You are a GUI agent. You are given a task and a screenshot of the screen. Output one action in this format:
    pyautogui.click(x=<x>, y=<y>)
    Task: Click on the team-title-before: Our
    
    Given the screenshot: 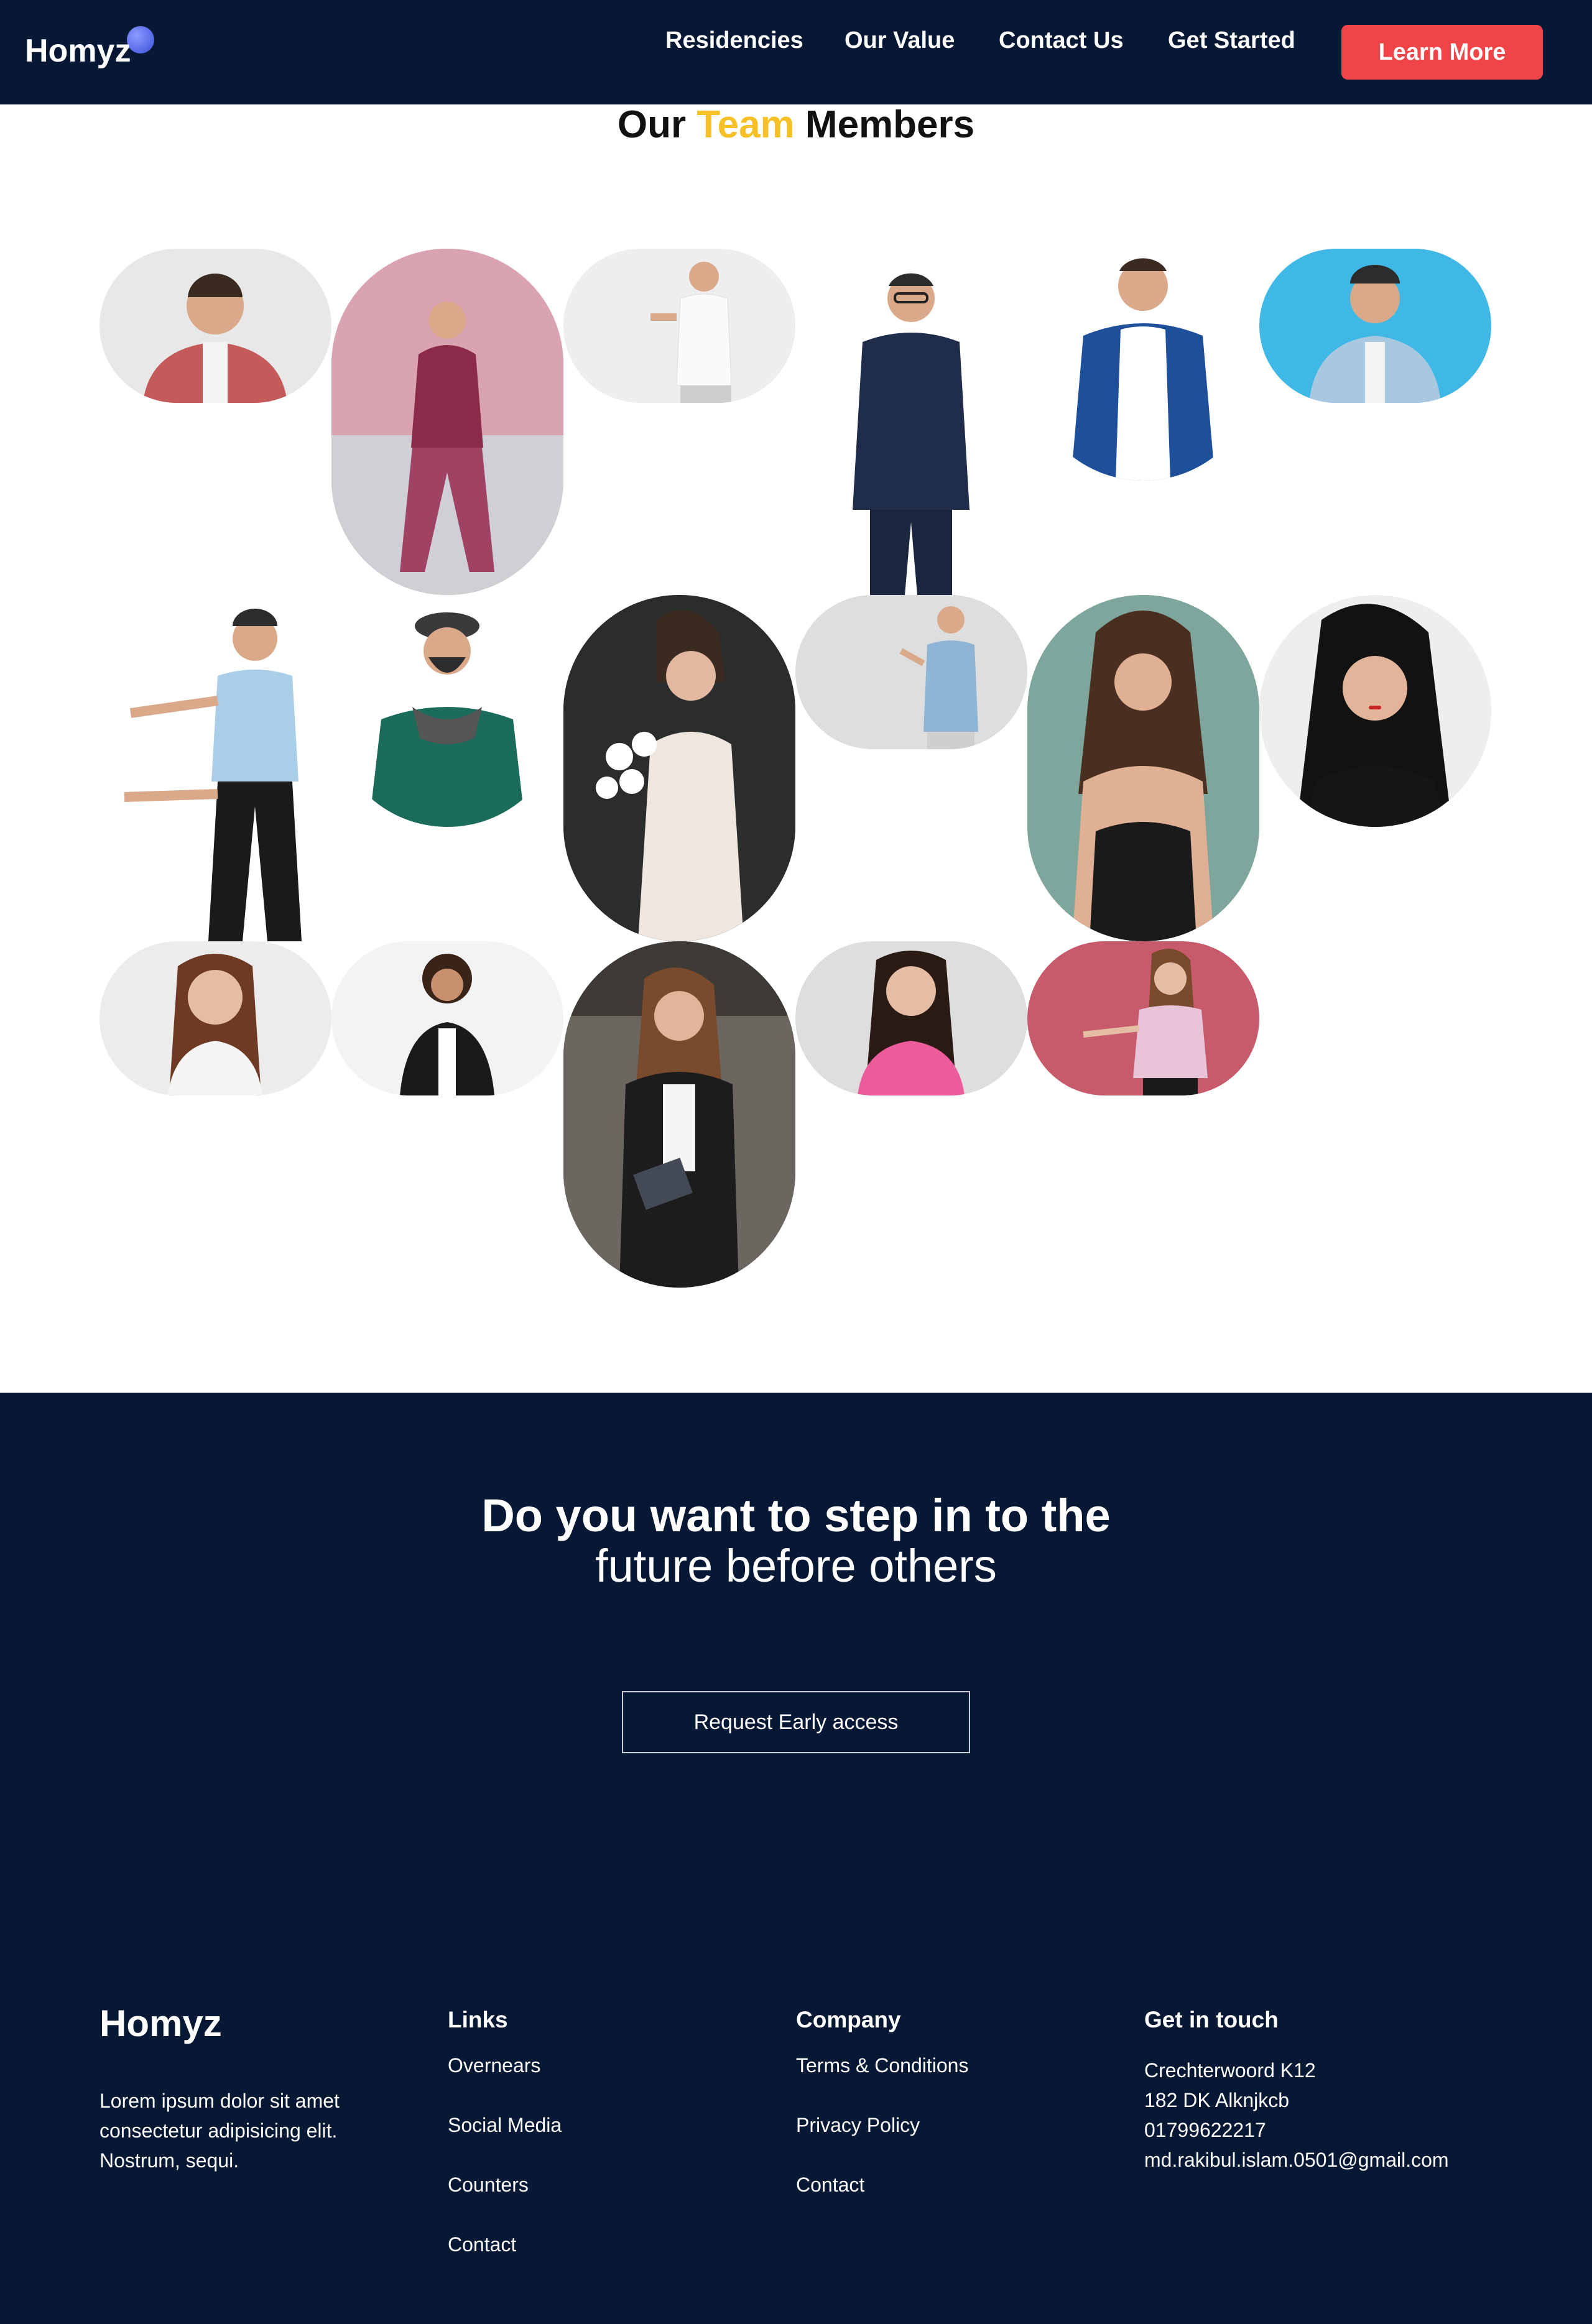 What is the action you would take?
    pyautogui.click(x=652, y=124)
    